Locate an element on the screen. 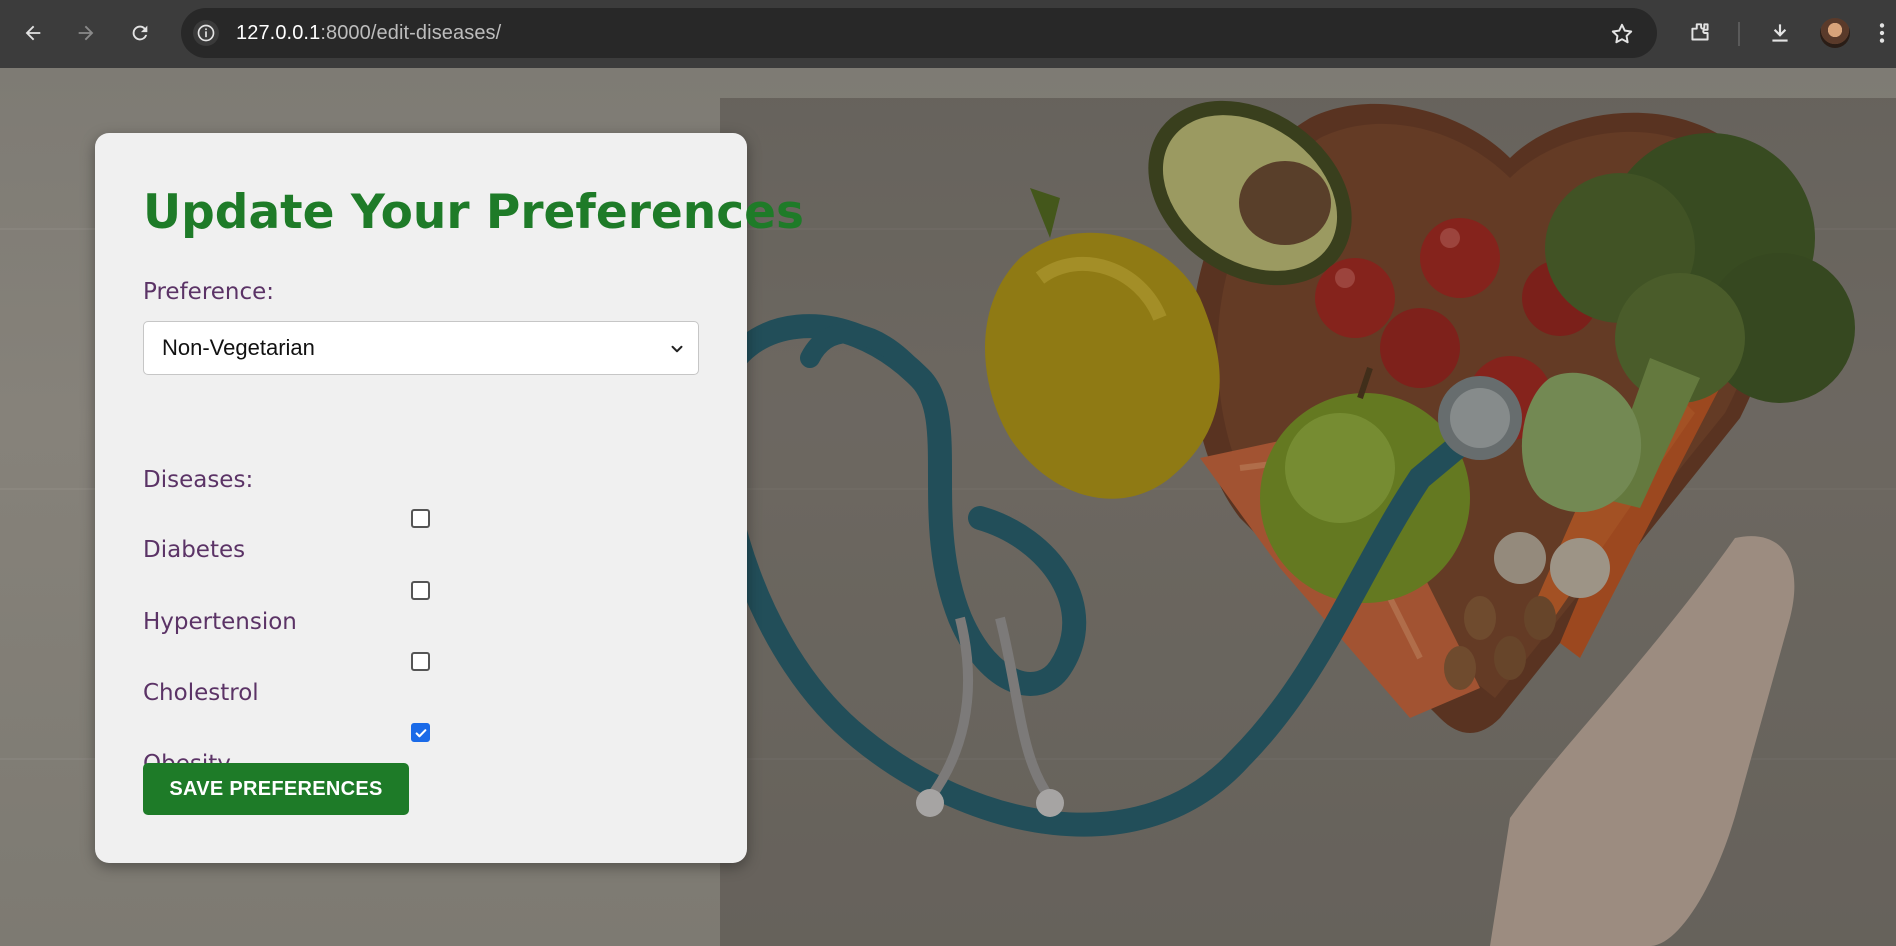 The image size is (1896, 946). download-icon is located at coordinates (1780, 33).